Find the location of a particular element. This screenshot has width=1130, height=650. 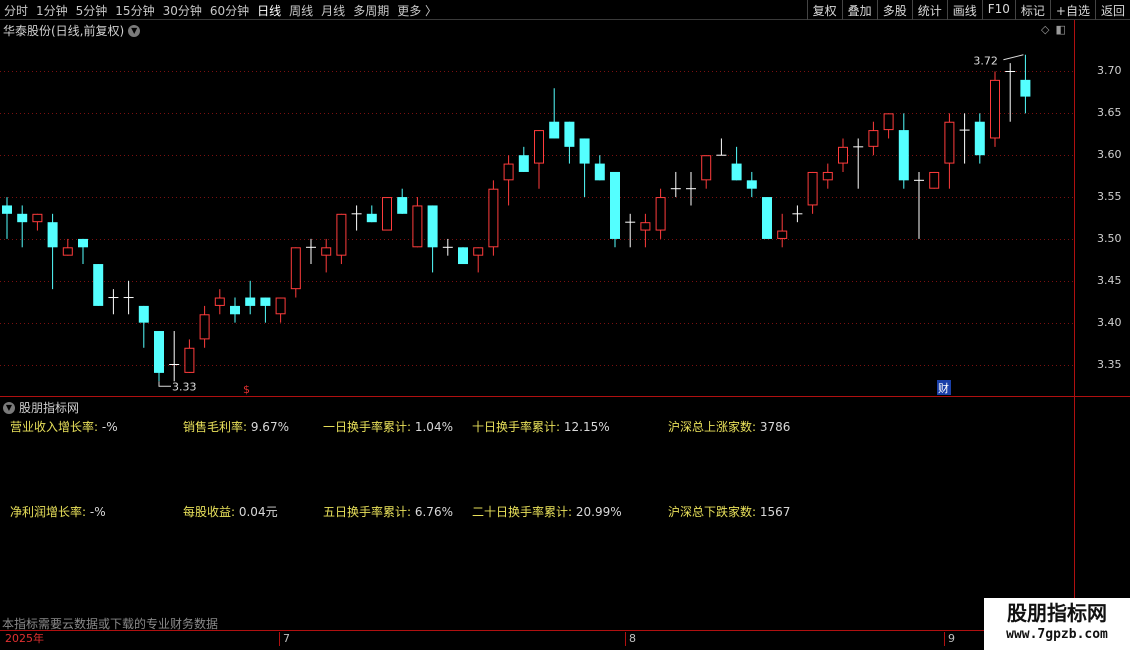

toolbar-button: 标记 is located at coordinates (1032, 10).